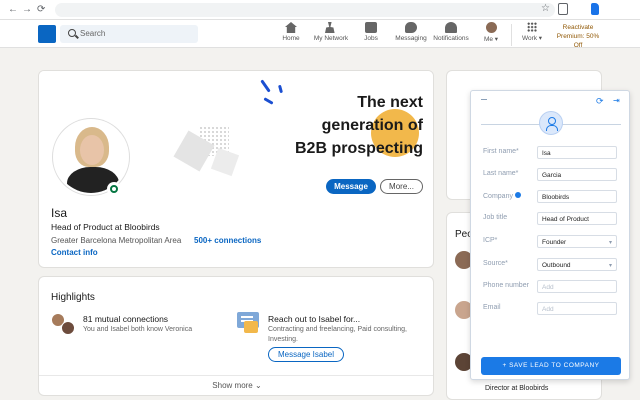 Image resolution: width=640 pixels, height=400 pixels. I want to click on nav-messaging: Messaging, so click(411, 35).